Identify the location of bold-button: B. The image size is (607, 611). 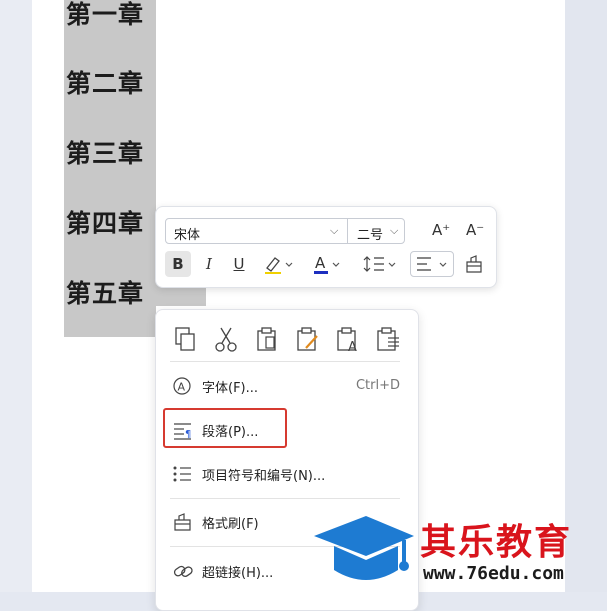
(178, 264).